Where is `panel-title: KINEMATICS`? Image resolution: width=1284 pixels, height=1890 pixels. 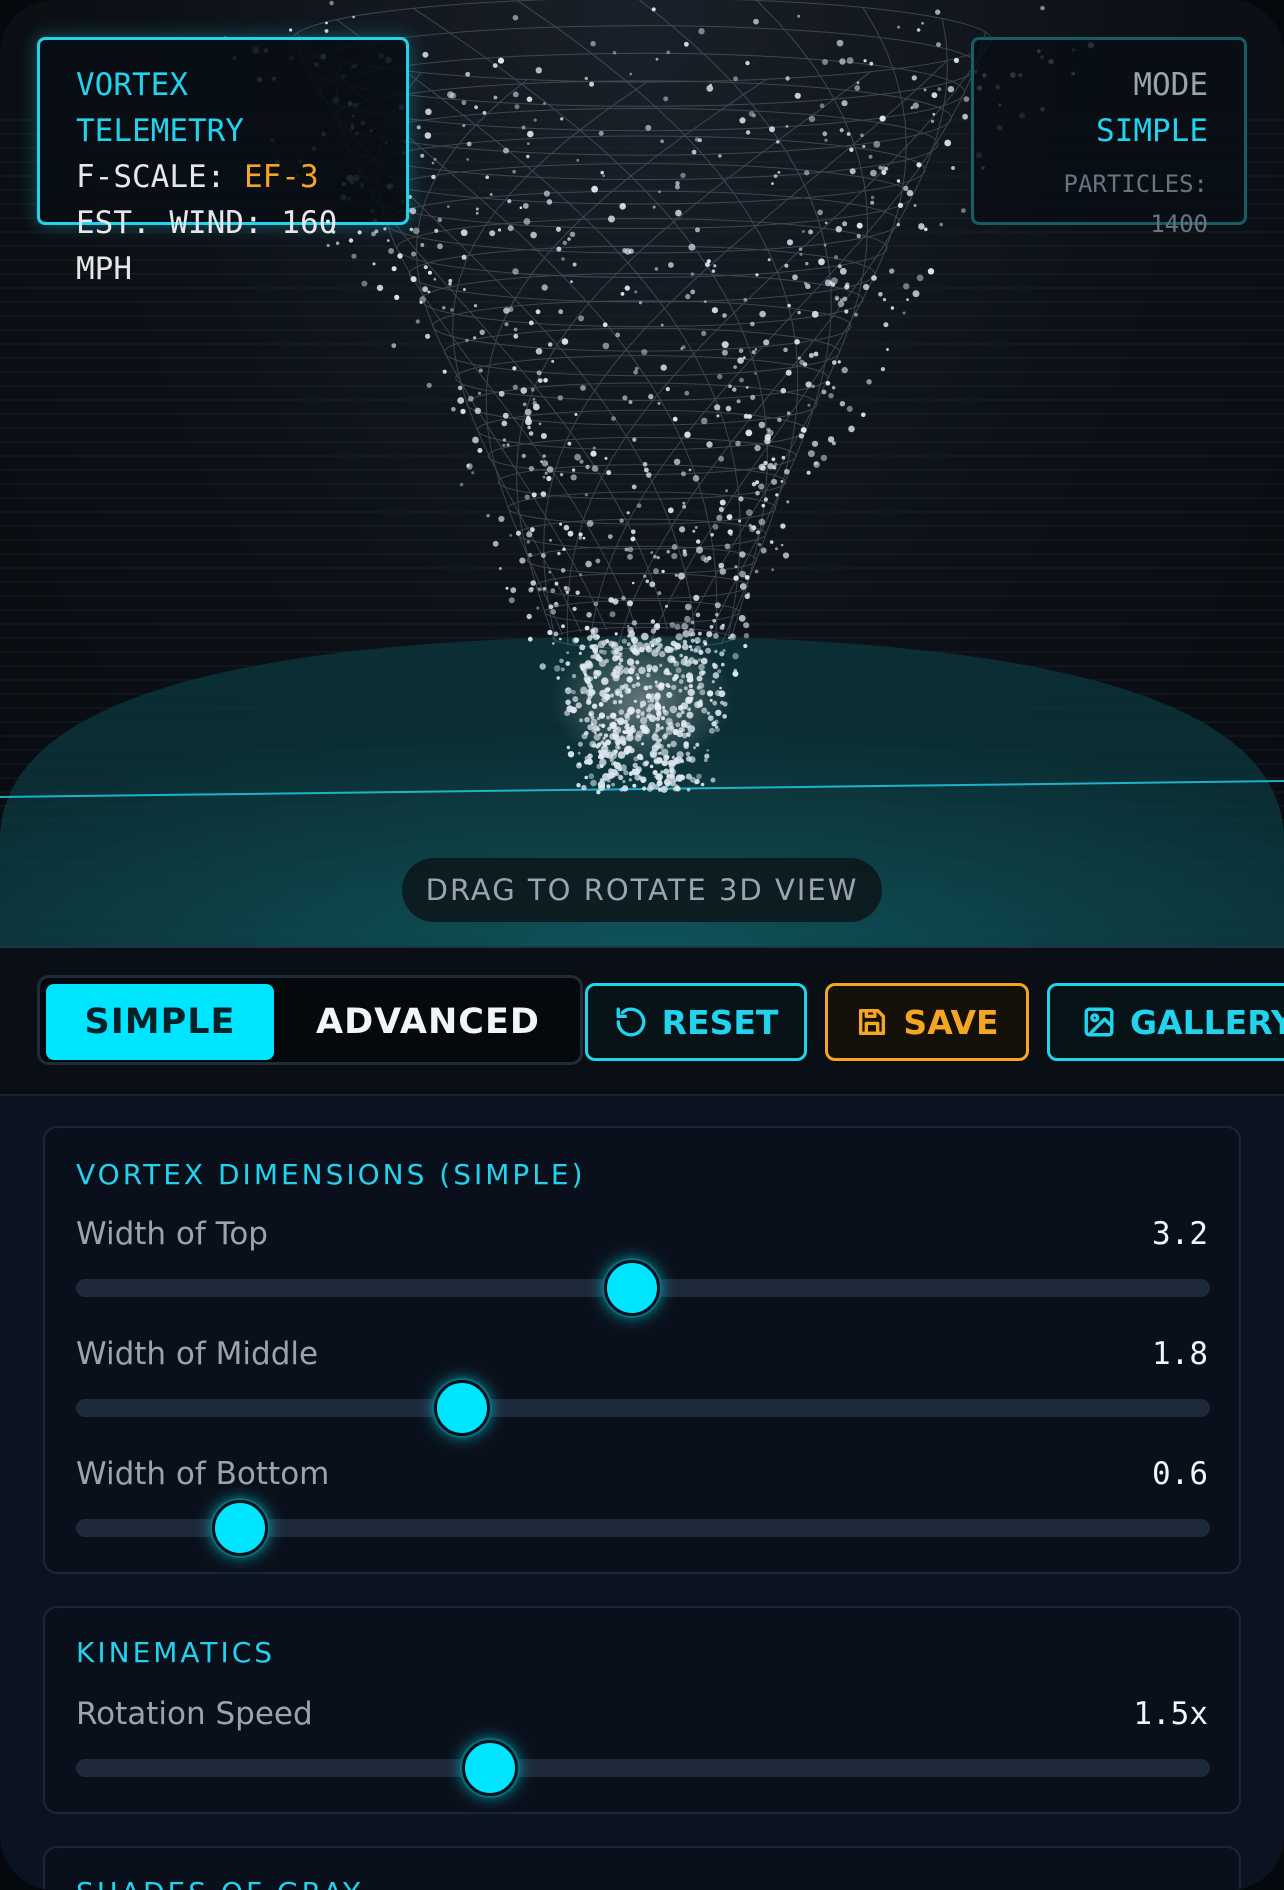 panel-title: KINEMATICS is located at coordinates (176, 1652).